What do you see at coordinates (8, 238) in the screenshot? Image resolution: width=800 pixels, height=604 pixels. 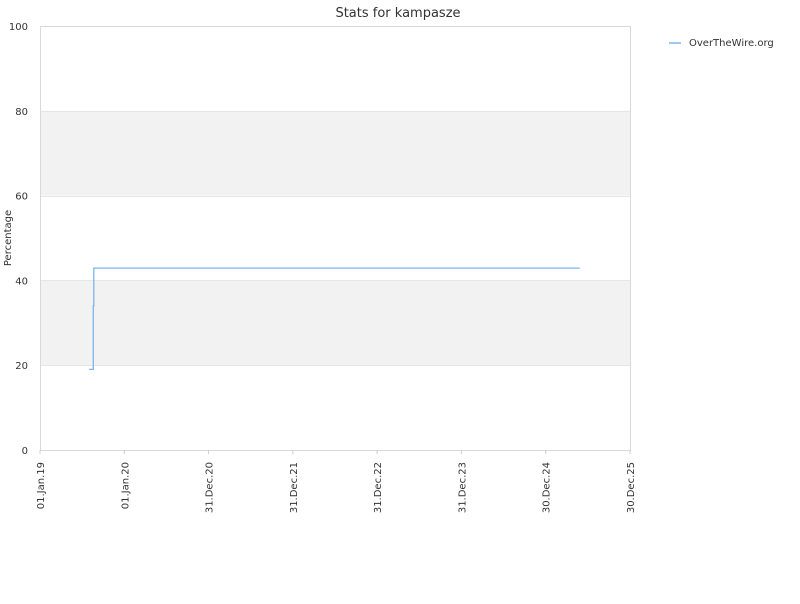 I see `y-axis-label: Percentage` at bounding box center [8, 238].